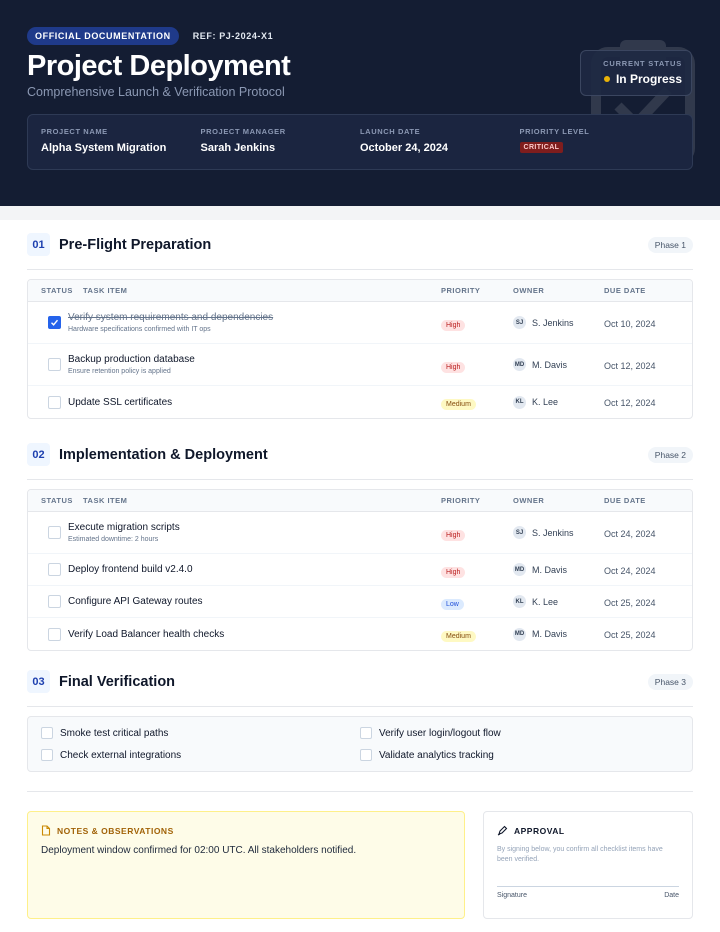 The width and height of the screenshot is (720, 932). I want to click on meta-project-name: PROJECT NAME Alpha System Migration, so click(121, 142).